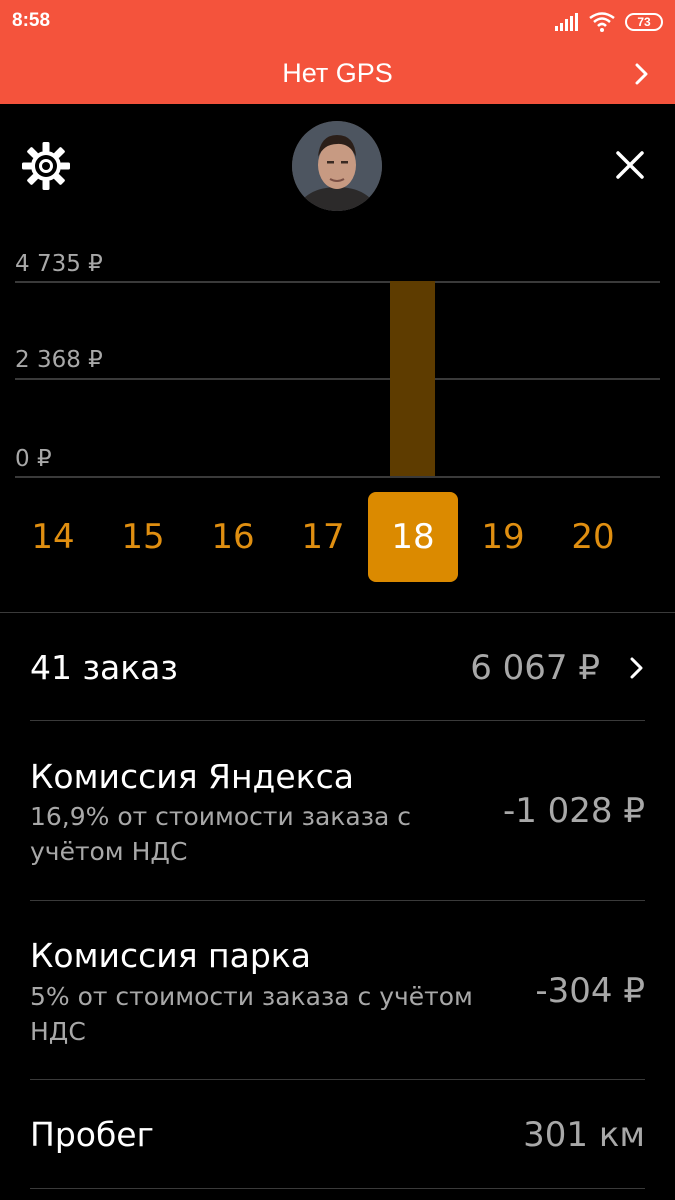 The width and height of the screenshot is (675, 1200). Describe the element at coordinates (337, 612) in the screenshot. I see `section-divider` at that location.